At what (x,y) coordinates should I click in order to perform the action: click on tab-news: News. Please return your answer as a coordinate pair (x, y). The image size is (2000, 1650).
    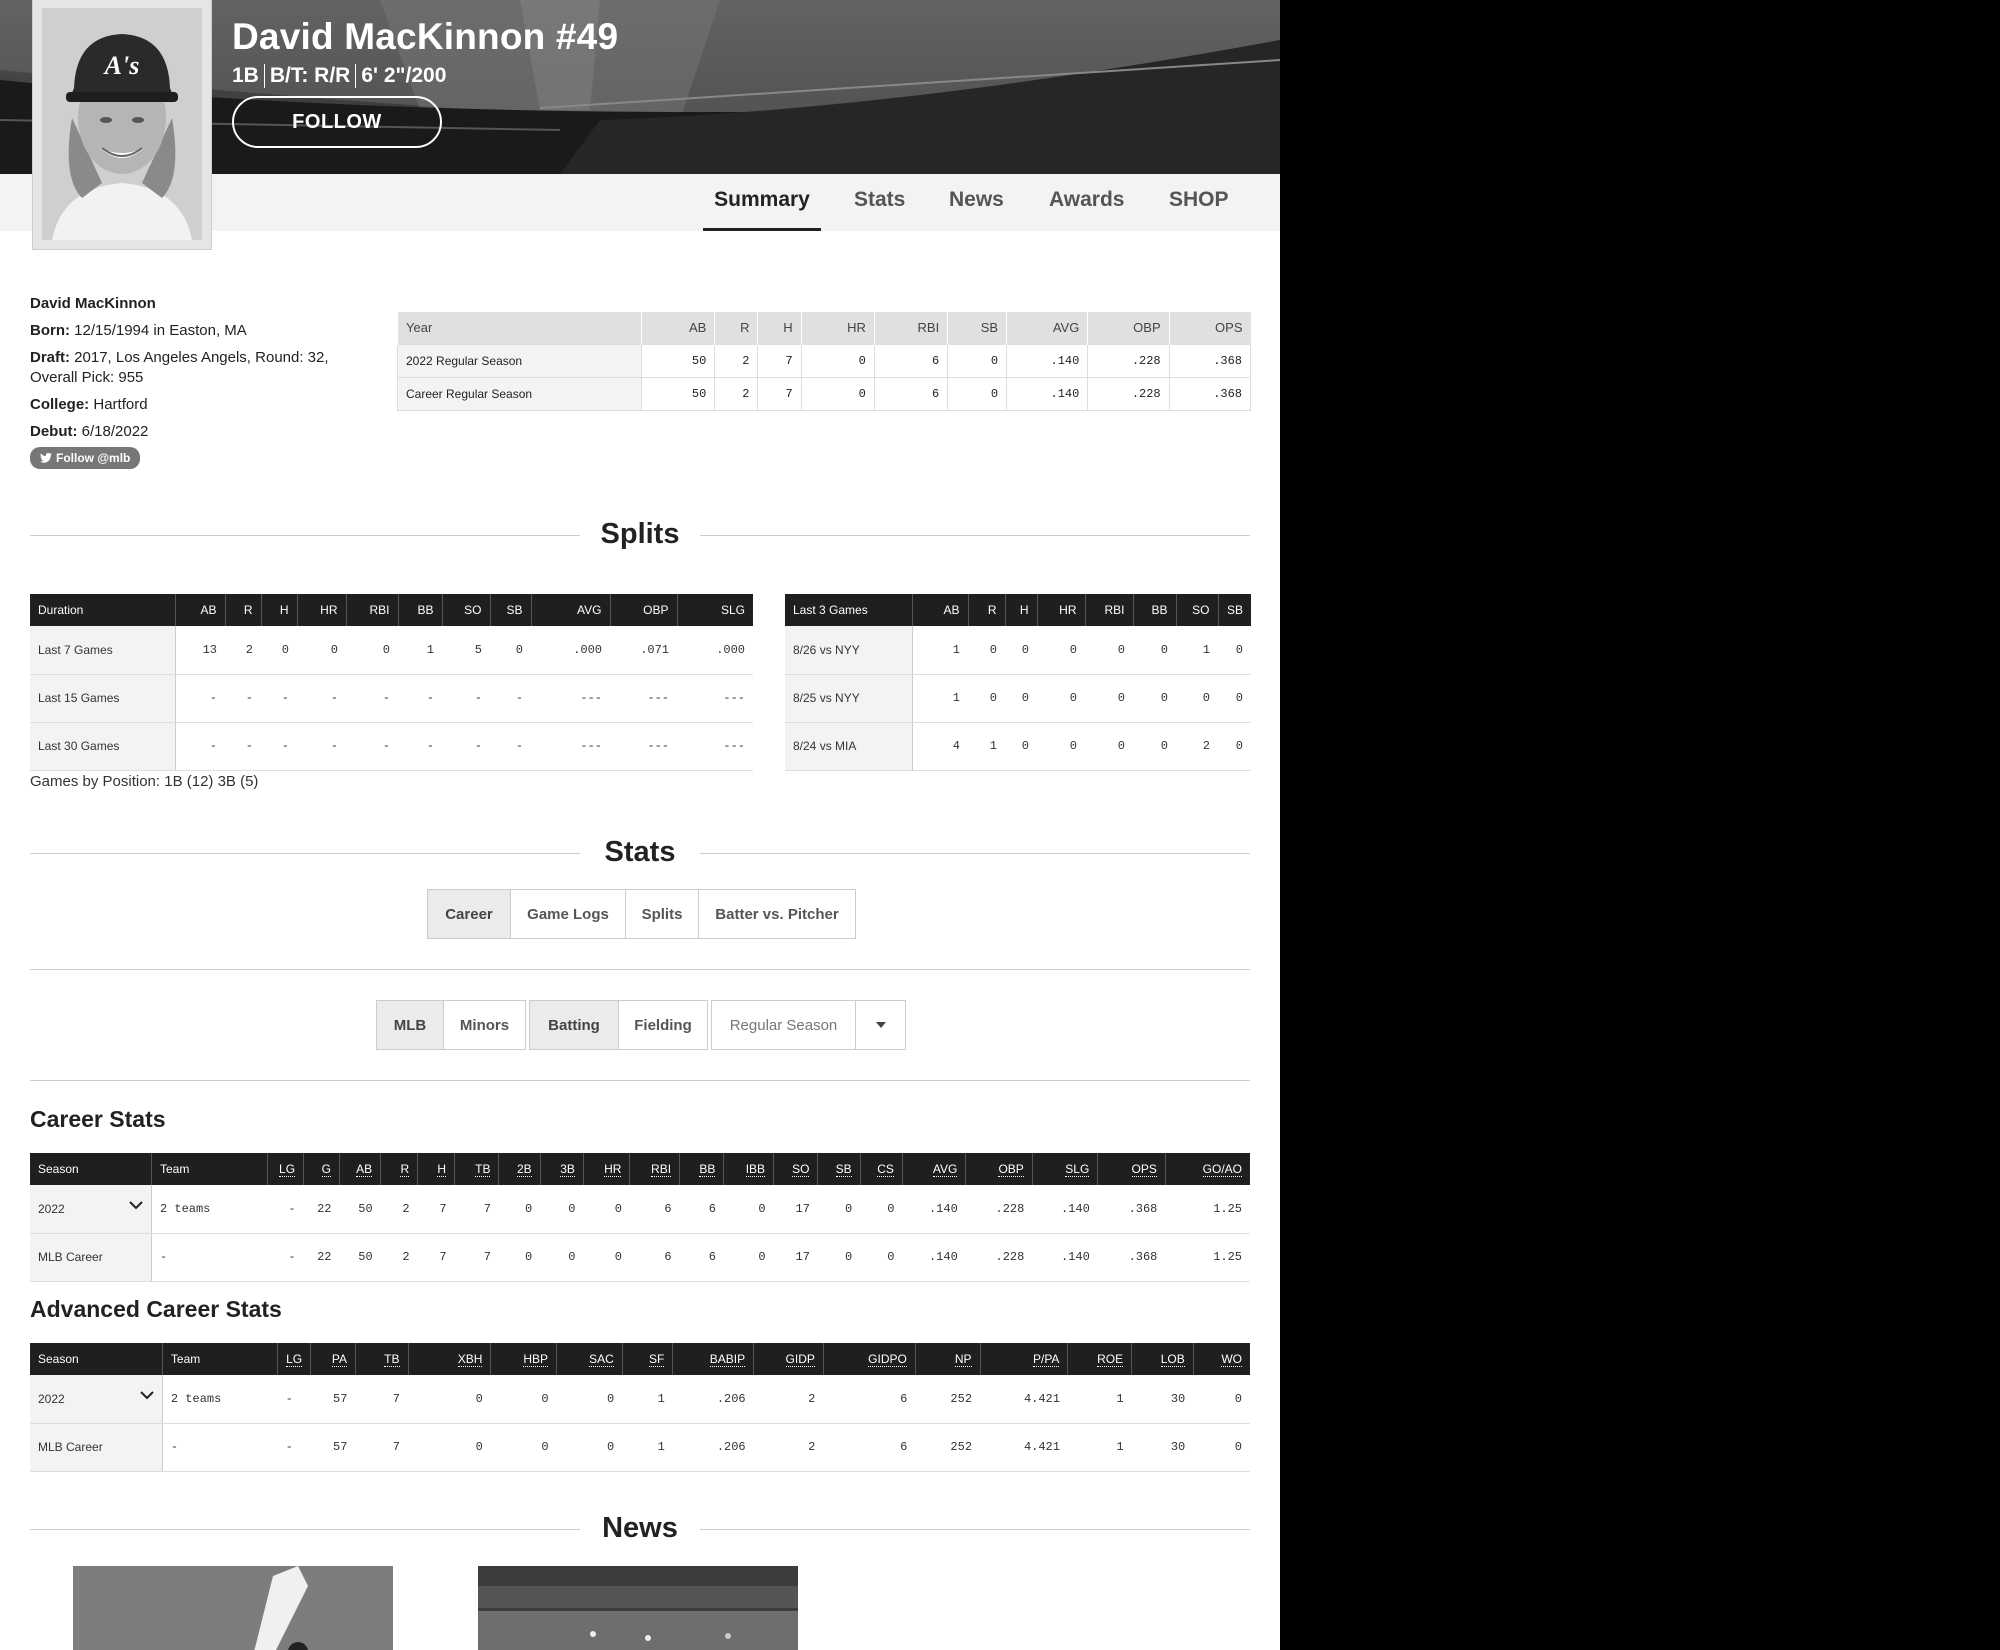
    Looking at the image, I should click on (976, 209).